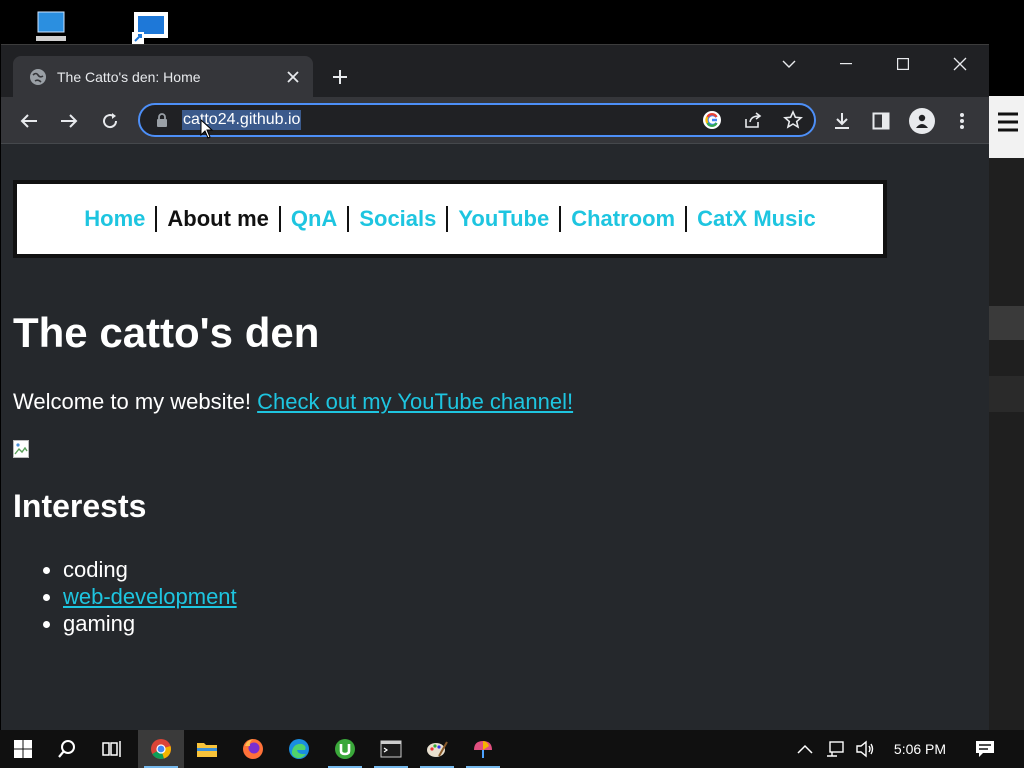  I want to click on page-title: The catto's den, so click(166, 332).